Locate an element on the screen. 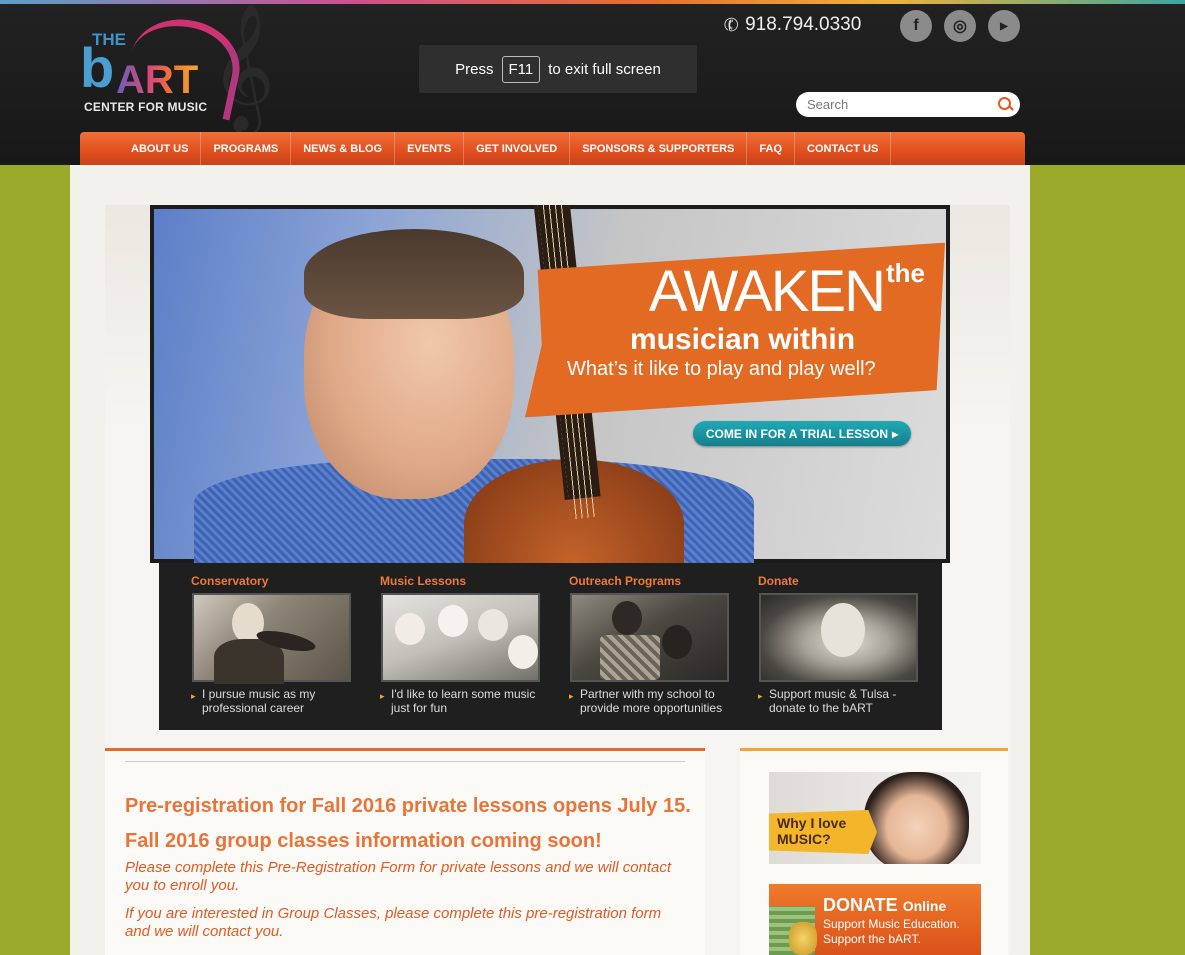 Image resolution: width=1185 pixels, height=955 pixels. hero-line3: What’s it like to play and play well? is located at coordinates (721, 369).